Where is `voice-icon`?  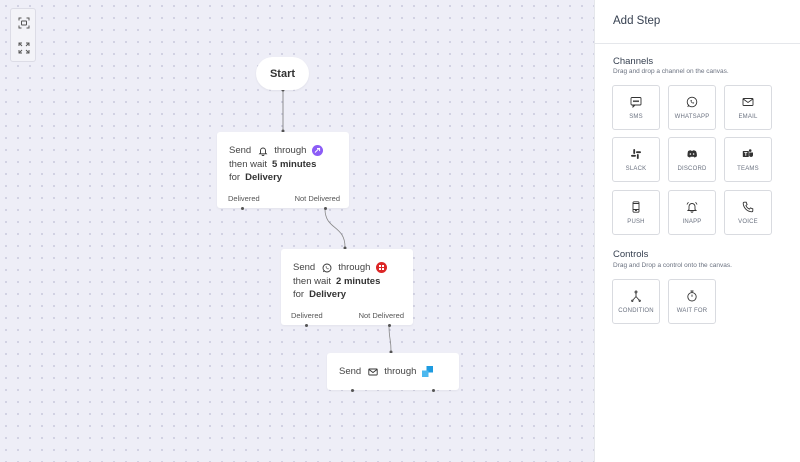
voice-icon is located at coordinates (748, 206).